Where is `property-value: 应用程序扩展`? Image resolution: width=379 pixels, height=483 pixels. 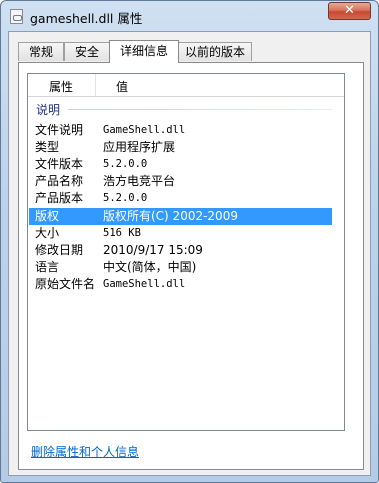 property-value: 应用程序扩展 is located at coordinates (139, 147).